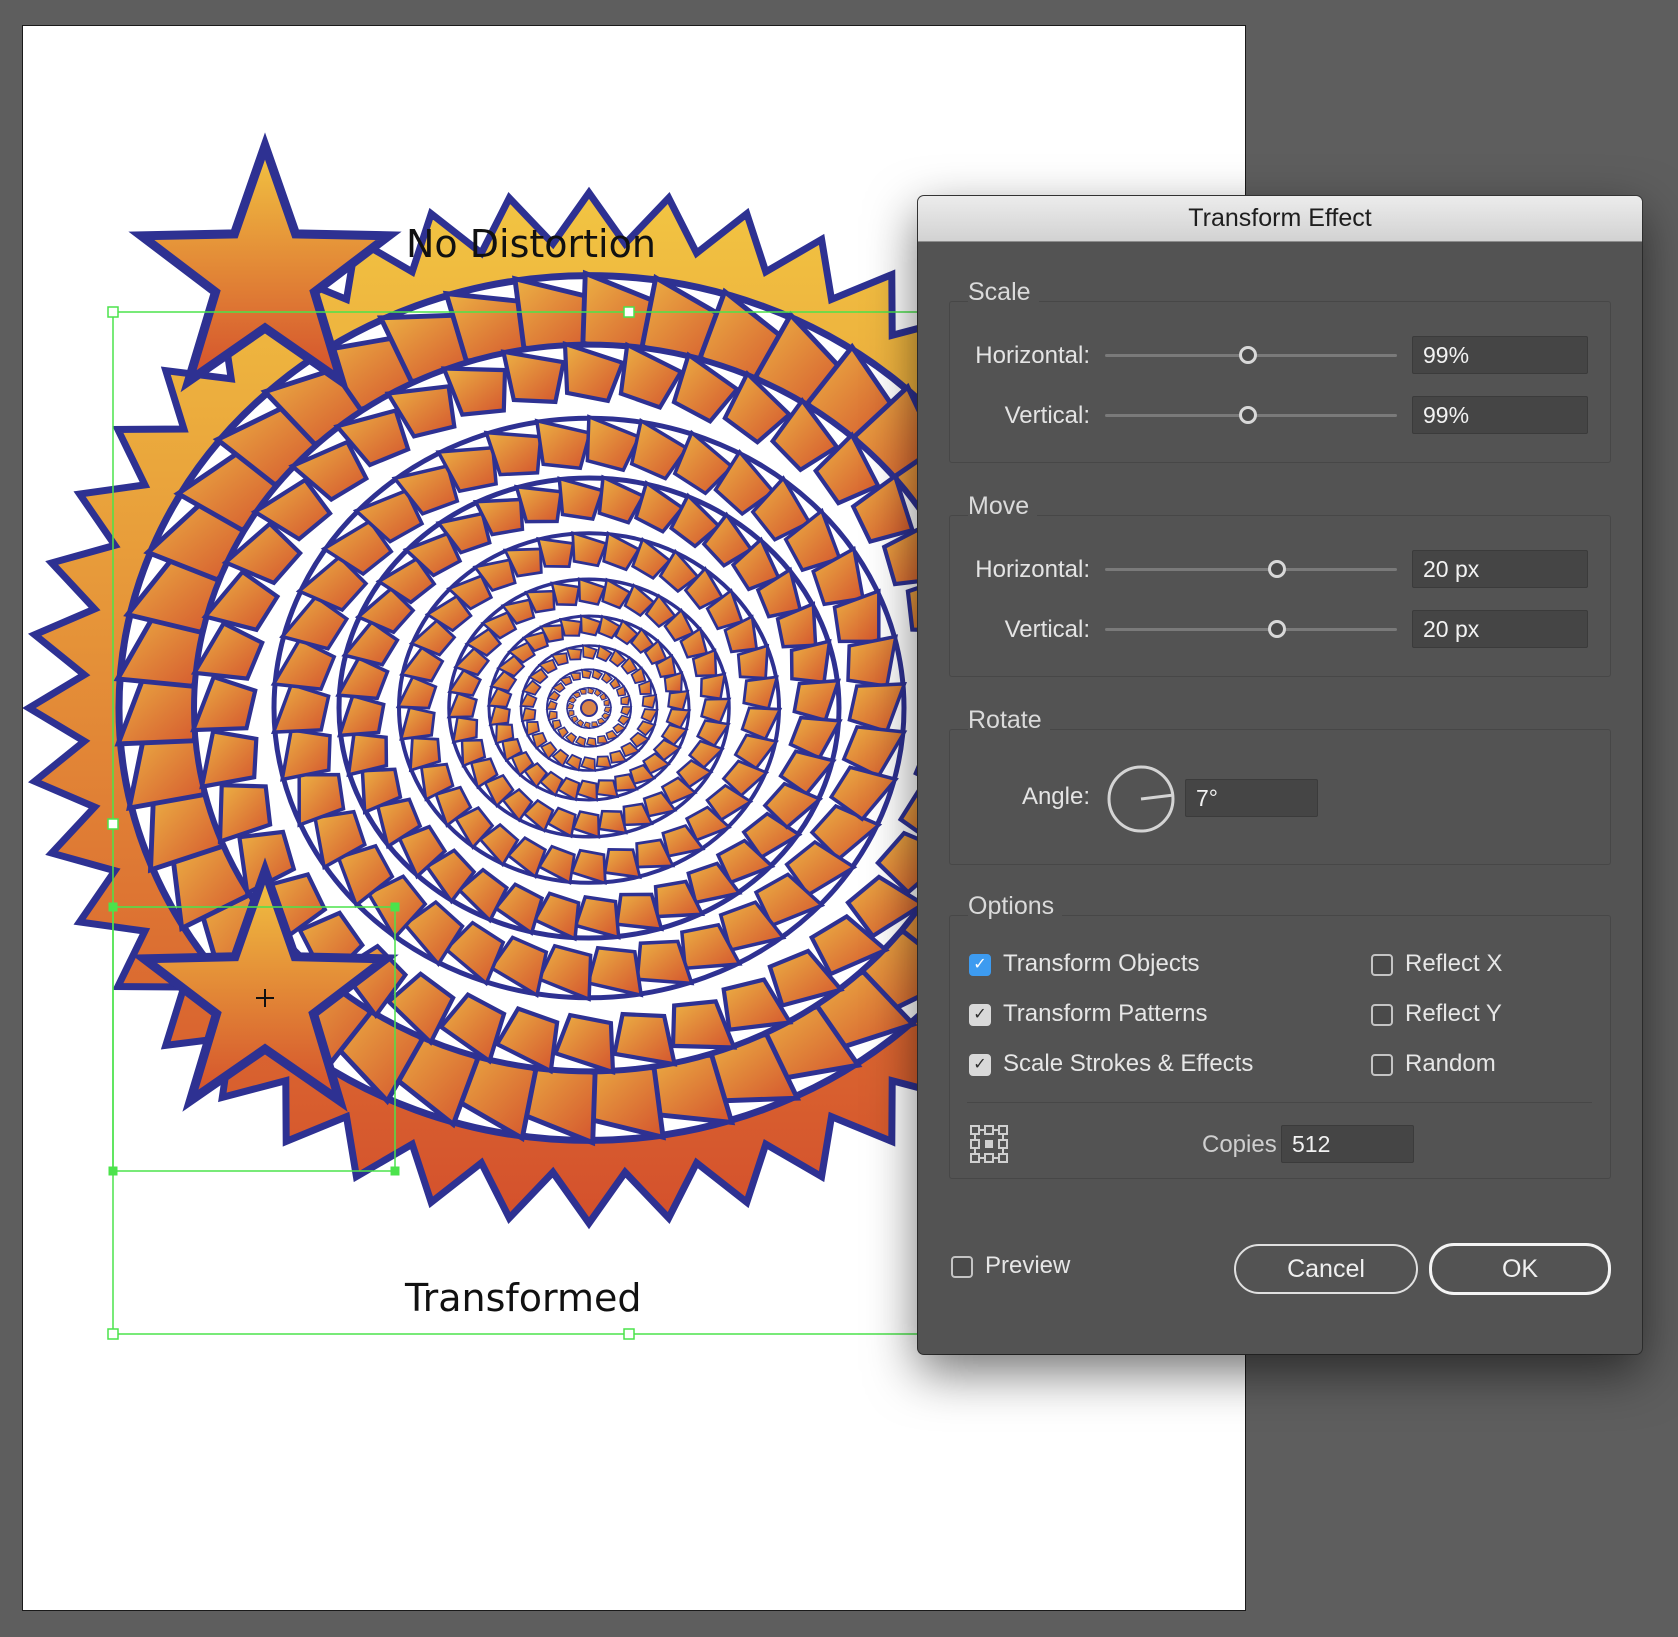  I want to click on move-horizontal-slider, so click(1251, 569).